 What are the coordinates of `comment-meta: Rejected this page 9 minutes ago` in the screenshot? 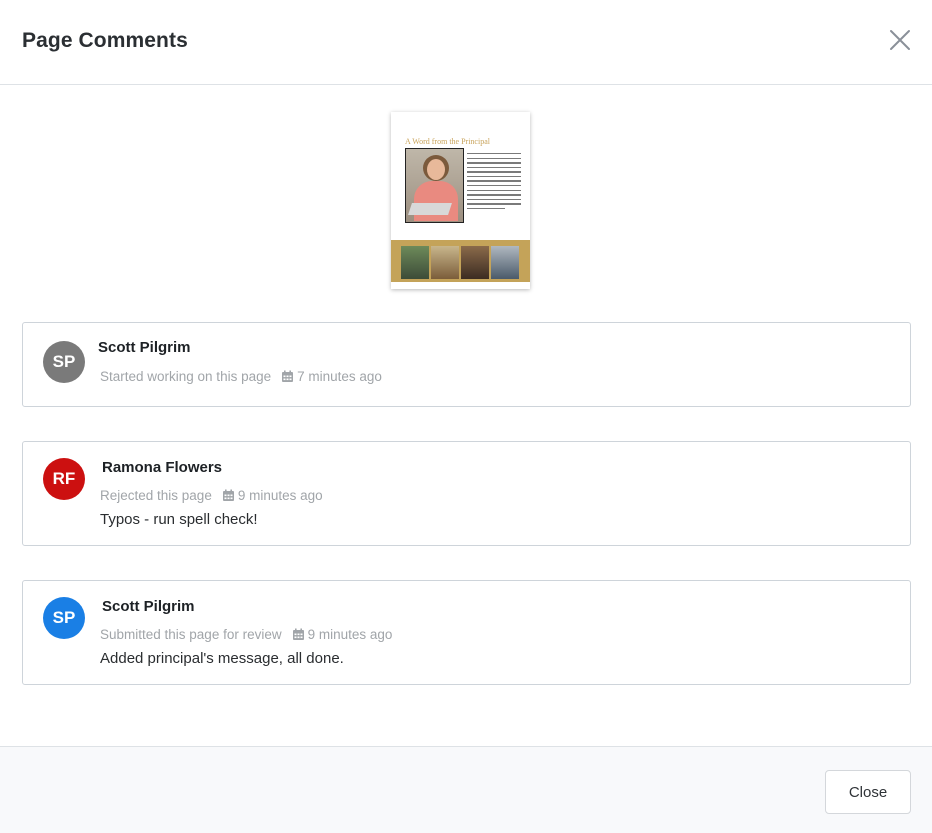 It's located at (211, 495).